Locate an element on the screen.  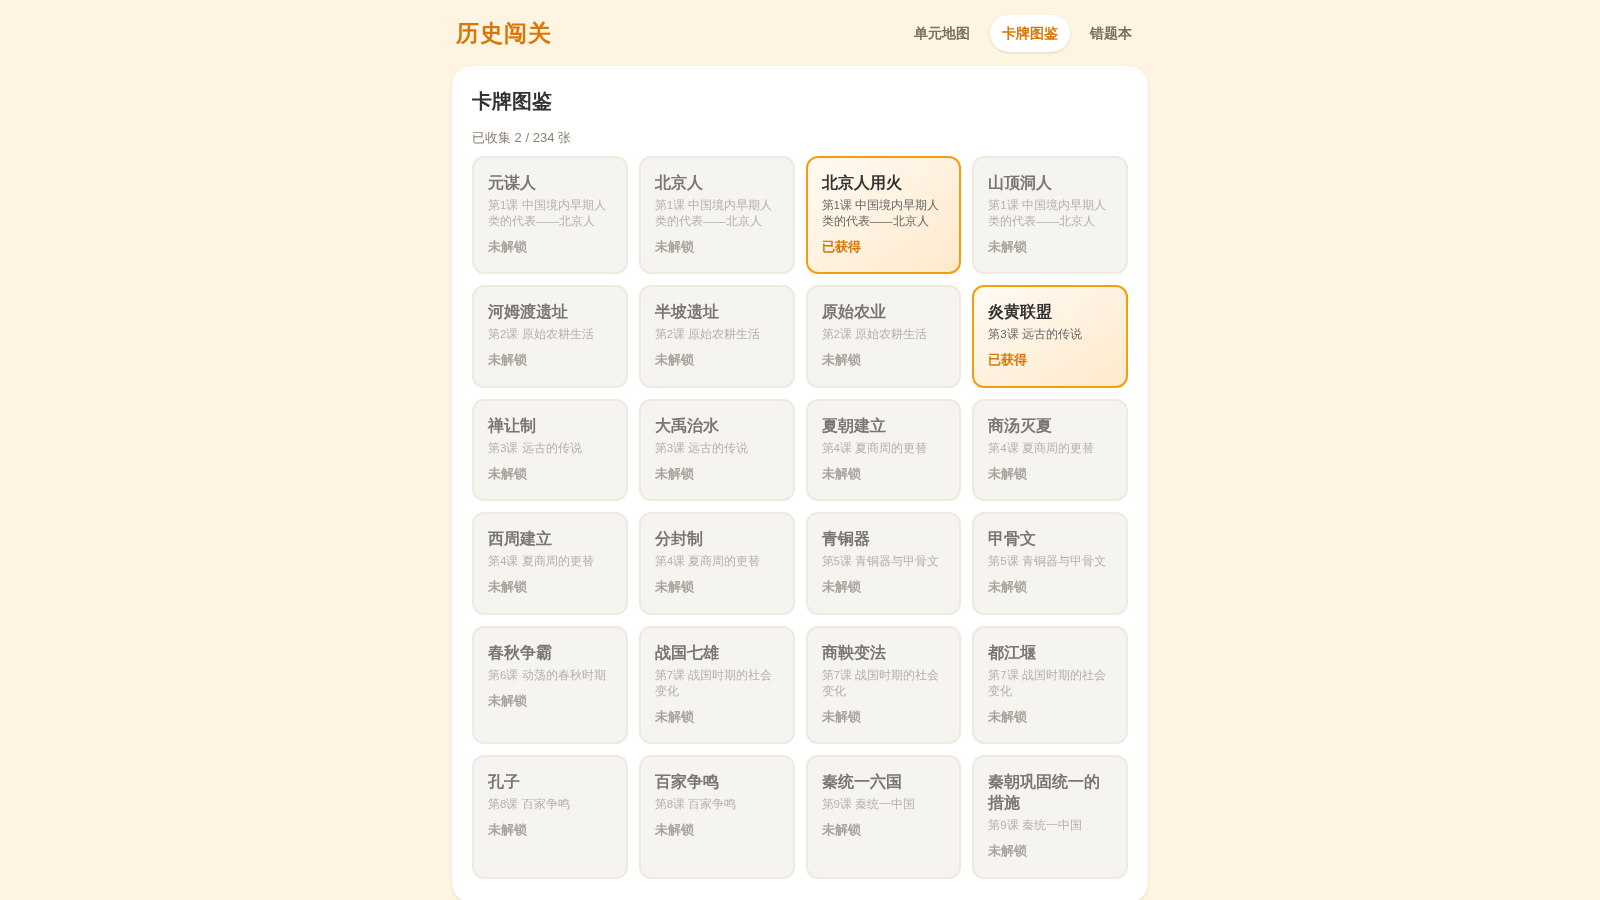
card-title: 北京人 is located at coordinates (679, 182).